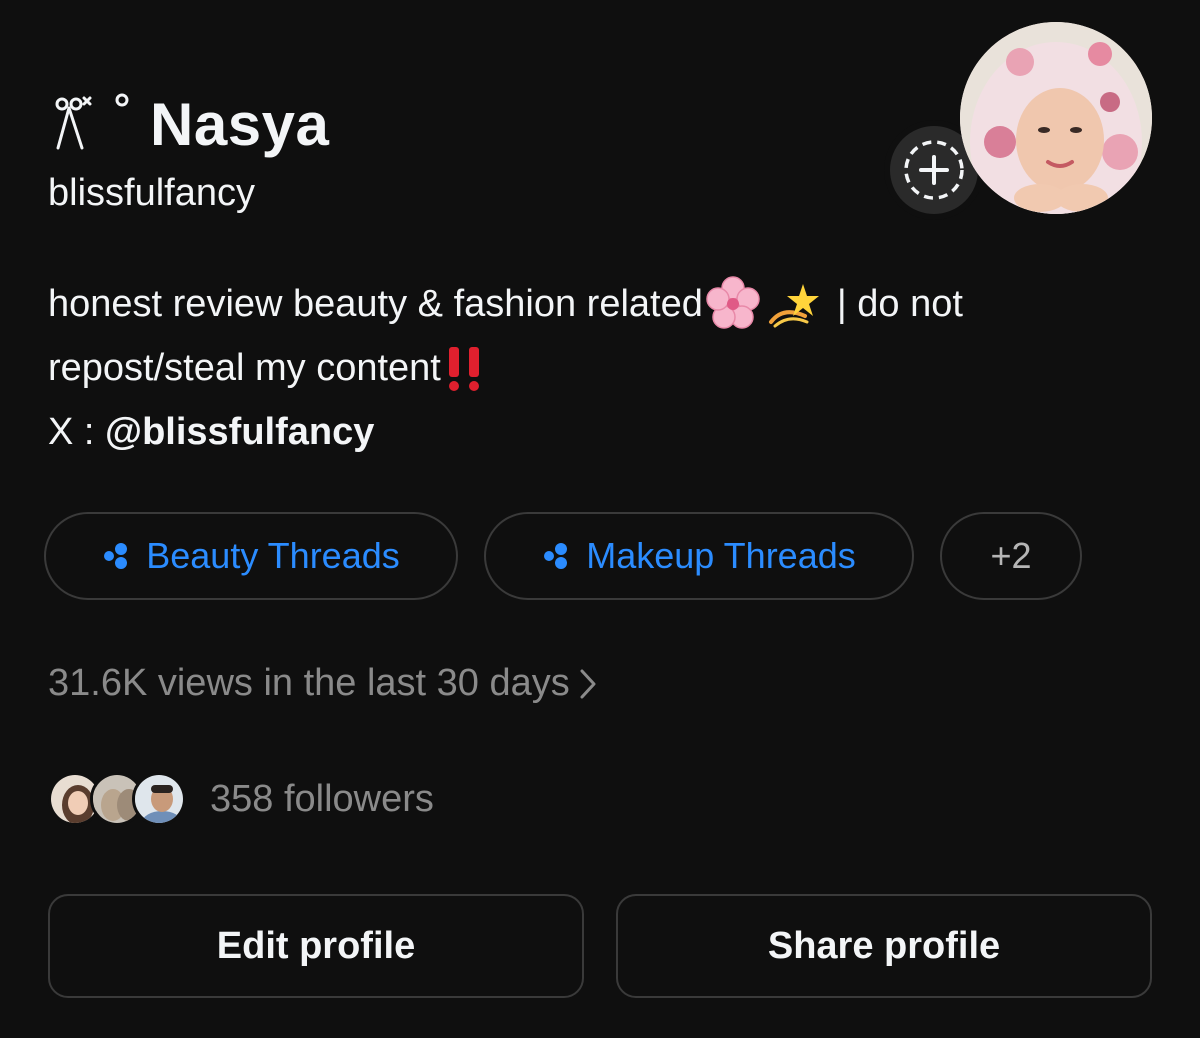 This screenshot has width=1200, height=1038. I want to click on dizzy-emoji, so click(793, 306).